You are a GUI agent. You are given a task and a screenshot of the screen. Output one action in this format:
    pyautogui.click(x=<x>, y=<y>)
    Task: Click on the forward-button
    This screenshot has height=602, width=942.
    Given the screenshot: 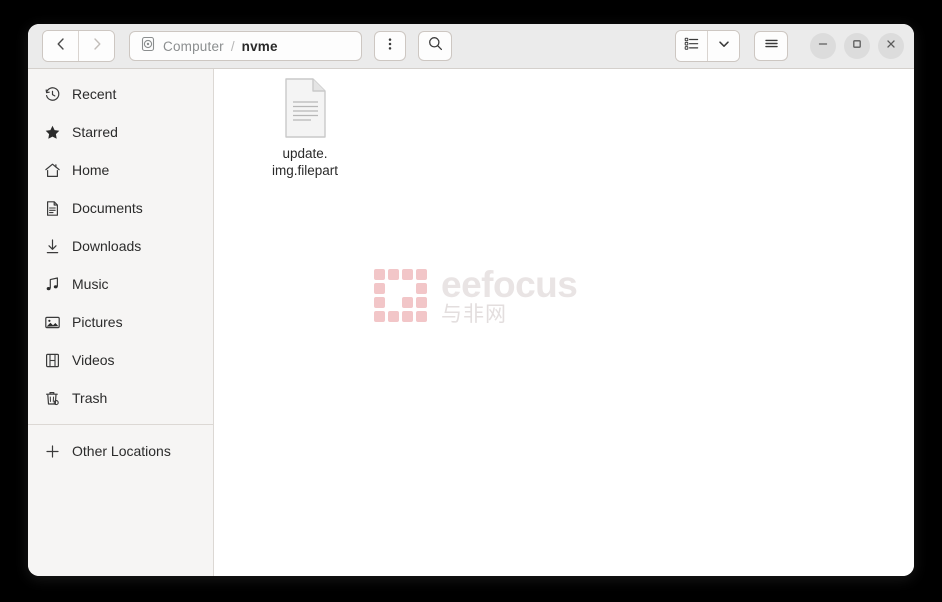 What is the action you would take?
    pyautogui.click(x=96, y=46)
    